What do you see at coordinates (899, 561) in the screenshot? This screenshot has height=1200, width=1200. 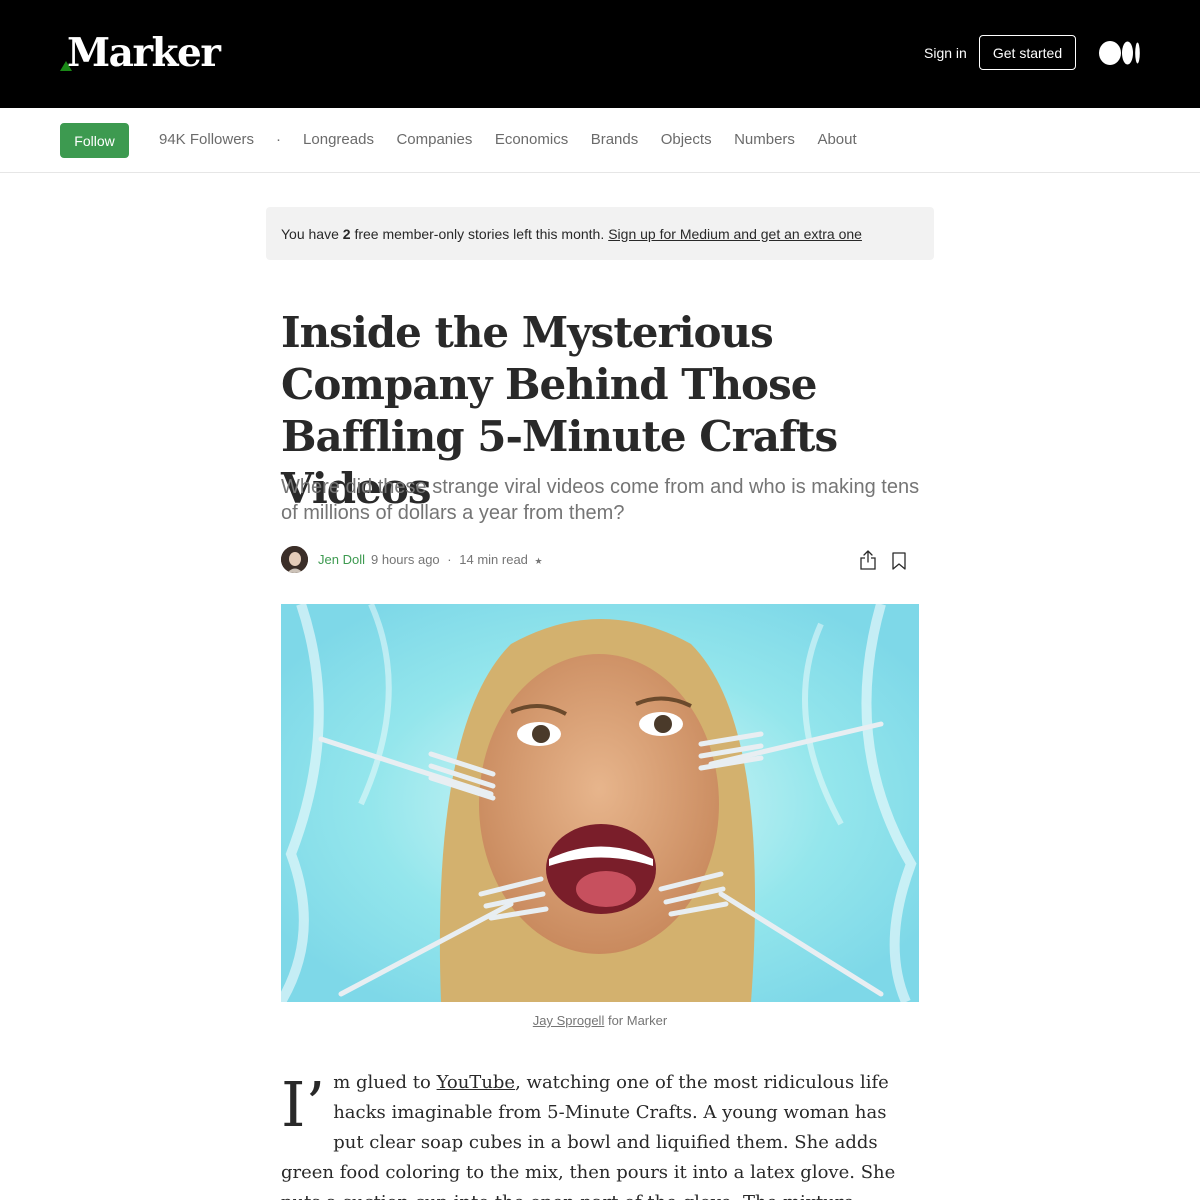 I see `bookmark-icon` at bounding box center [899, 561].